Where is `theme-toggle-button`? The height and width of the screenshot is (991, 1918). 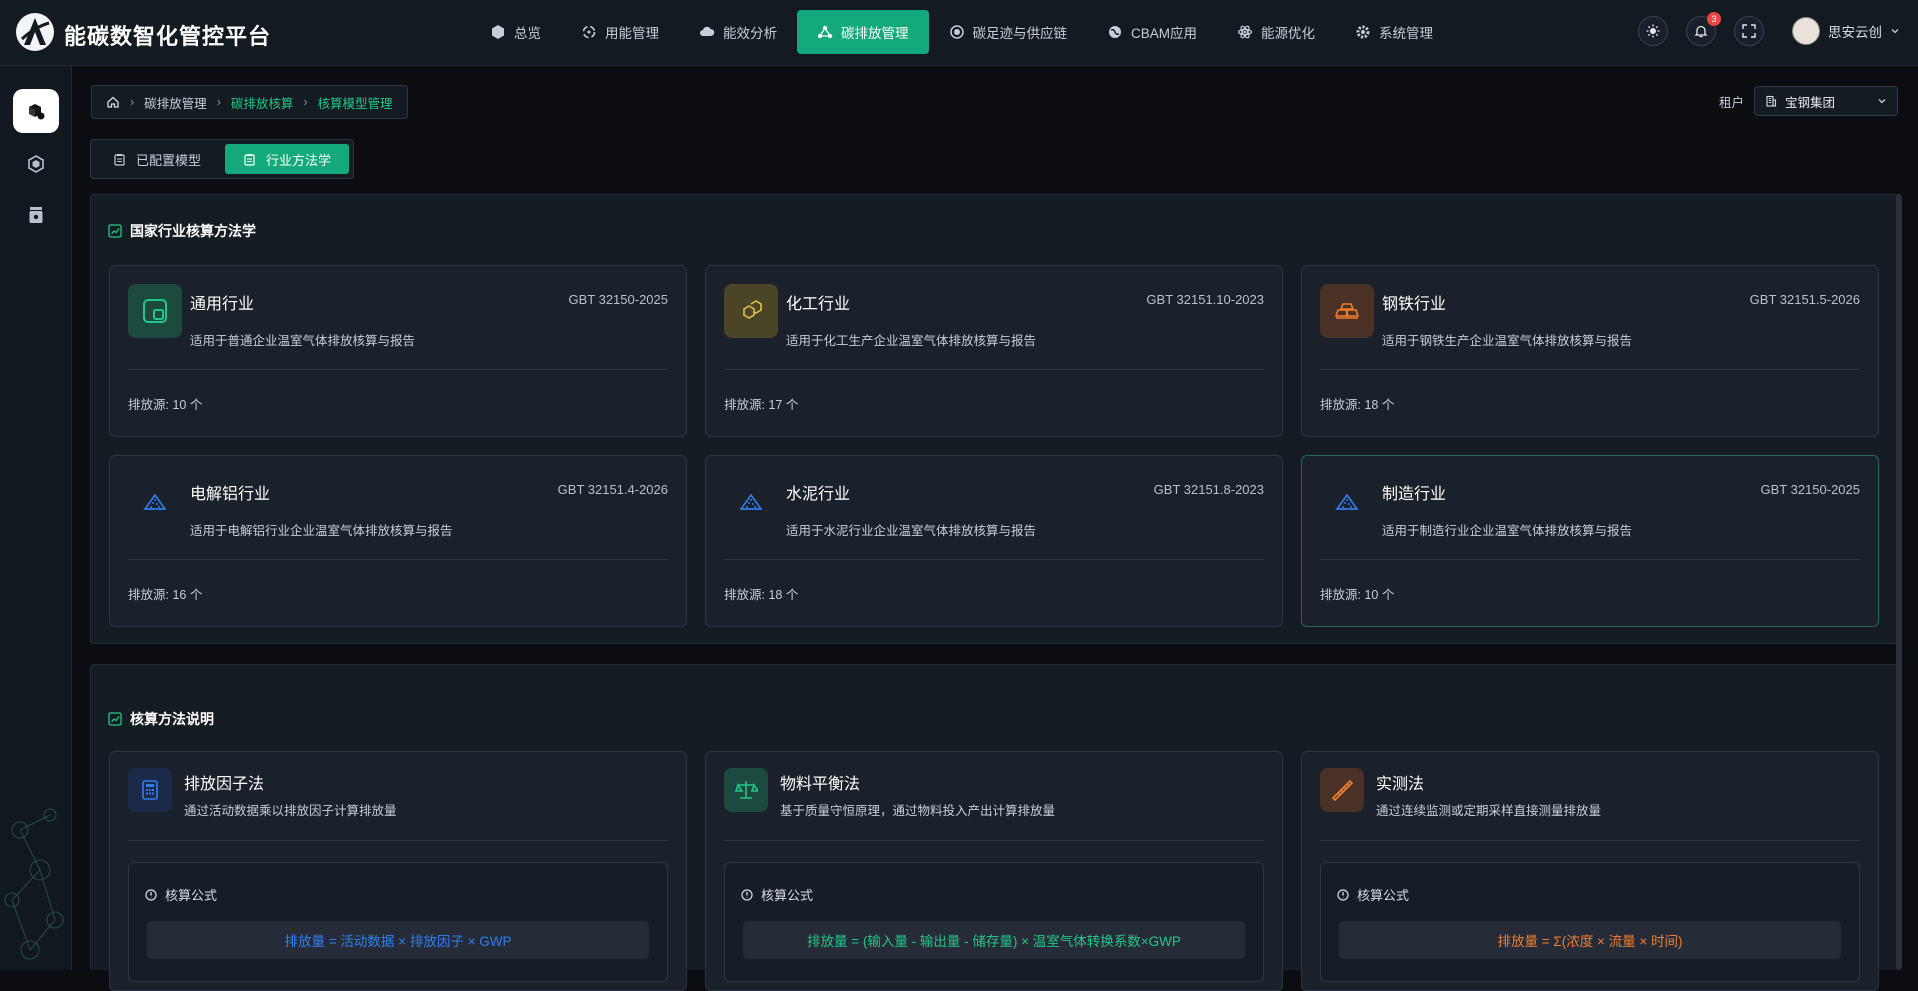
theme-toggle-button is located at coordinates (1653, 31).